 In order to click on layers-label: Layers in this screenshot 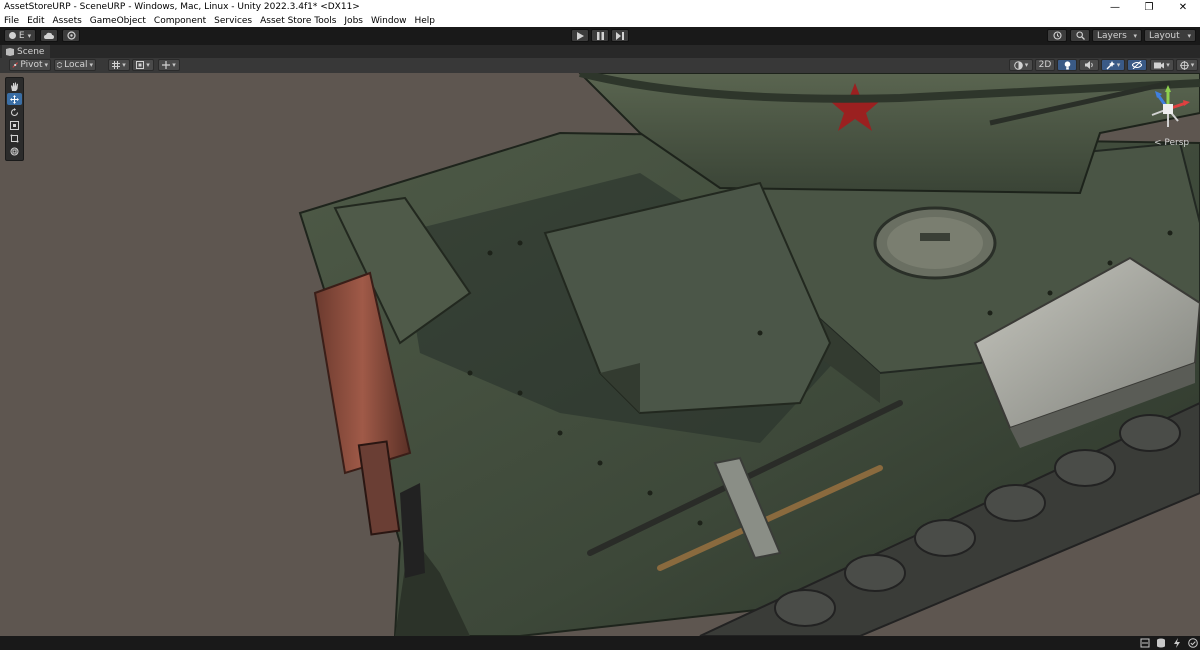, I will do `click(1112, 35)`.